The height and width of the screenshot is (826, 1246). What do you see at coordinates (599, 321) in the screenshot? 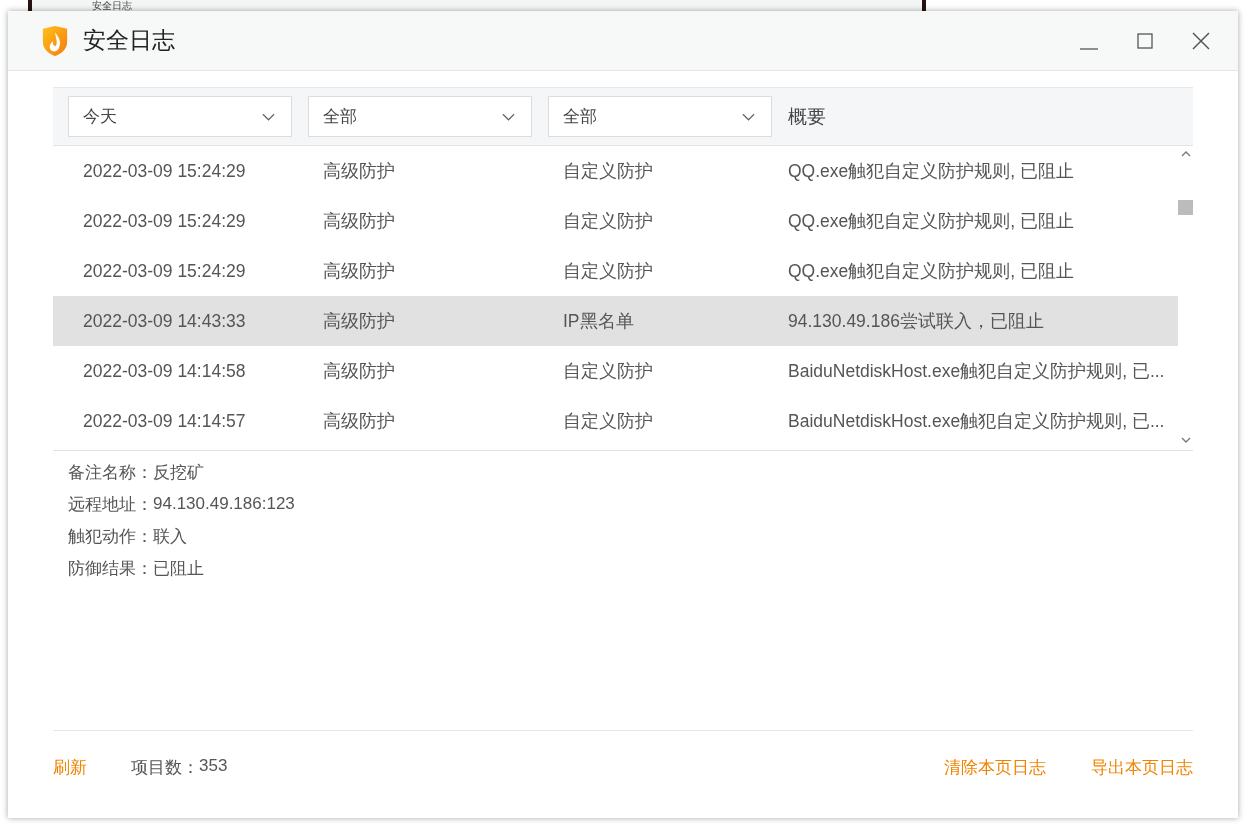
I see `table-cell-text: IP黑名单` at bounding box center [599, 321].